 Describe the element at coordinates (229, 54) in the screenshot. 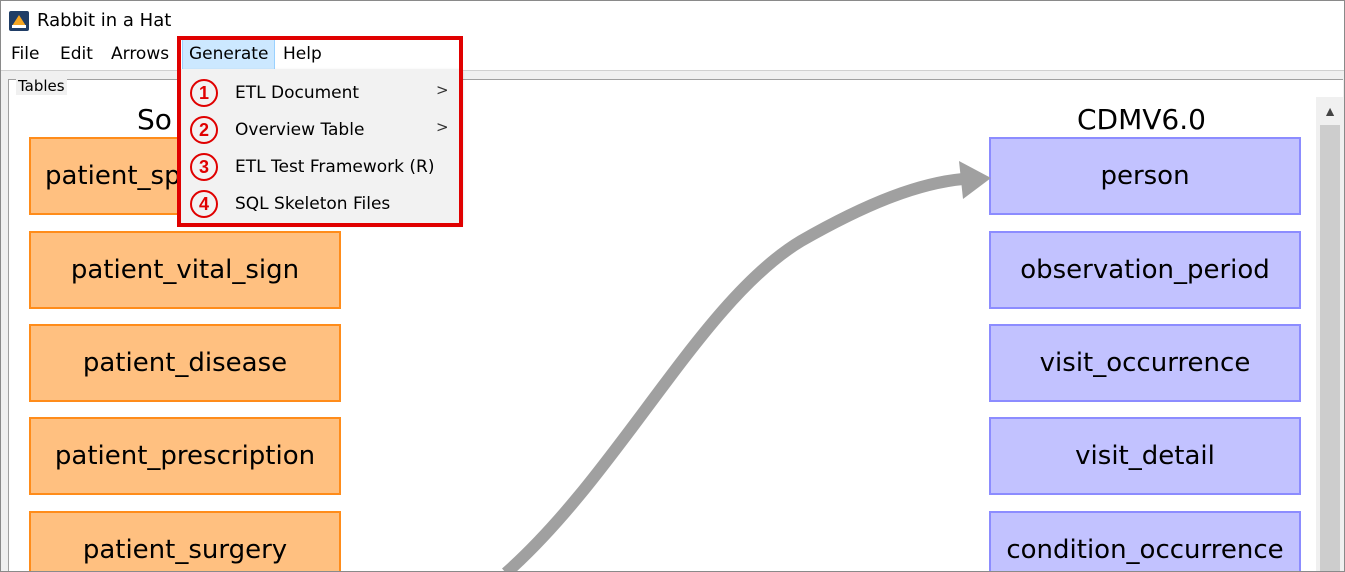

I see `menu-generate: Generate` at that location.